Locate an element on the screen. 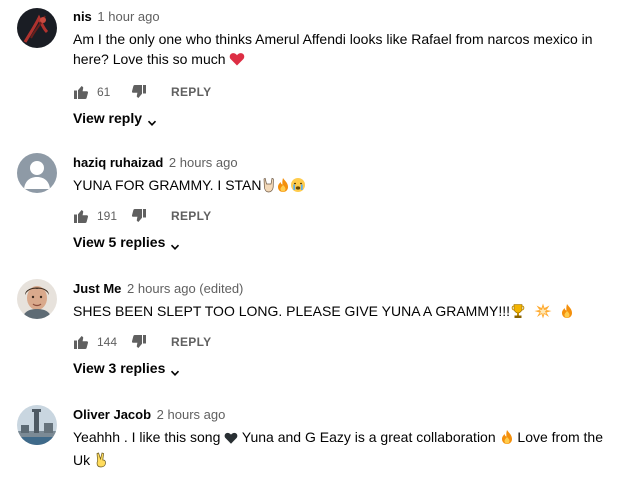 The width and height of the screenshot is (636, 477). comment-author: nis is located at coordinates (82, 16).